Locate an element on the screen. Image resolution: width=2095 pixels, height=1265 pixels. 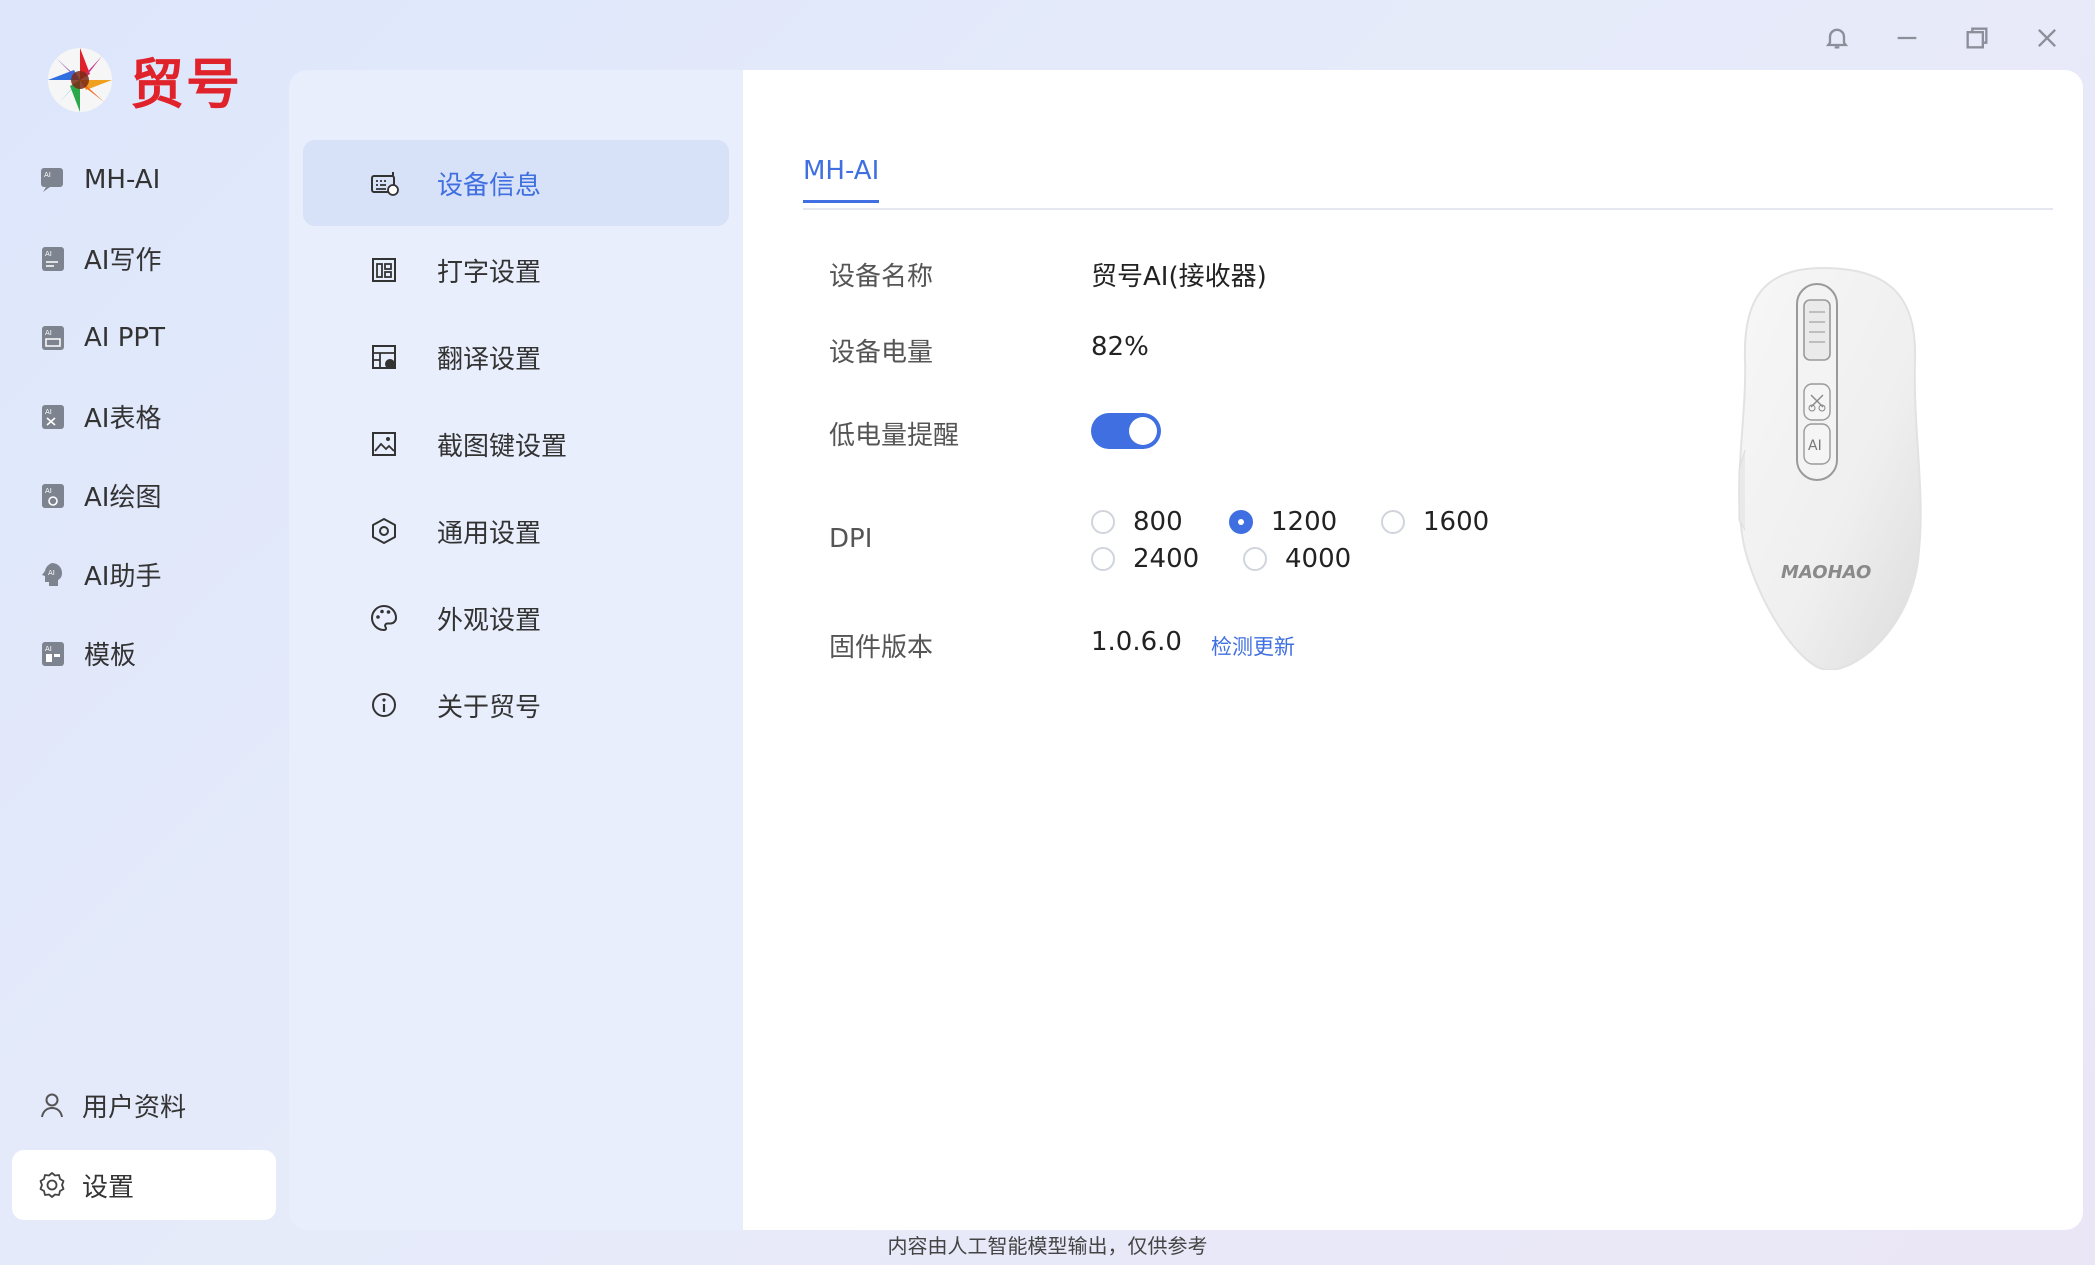
bell-icon is located at coordinates (1837, 38).